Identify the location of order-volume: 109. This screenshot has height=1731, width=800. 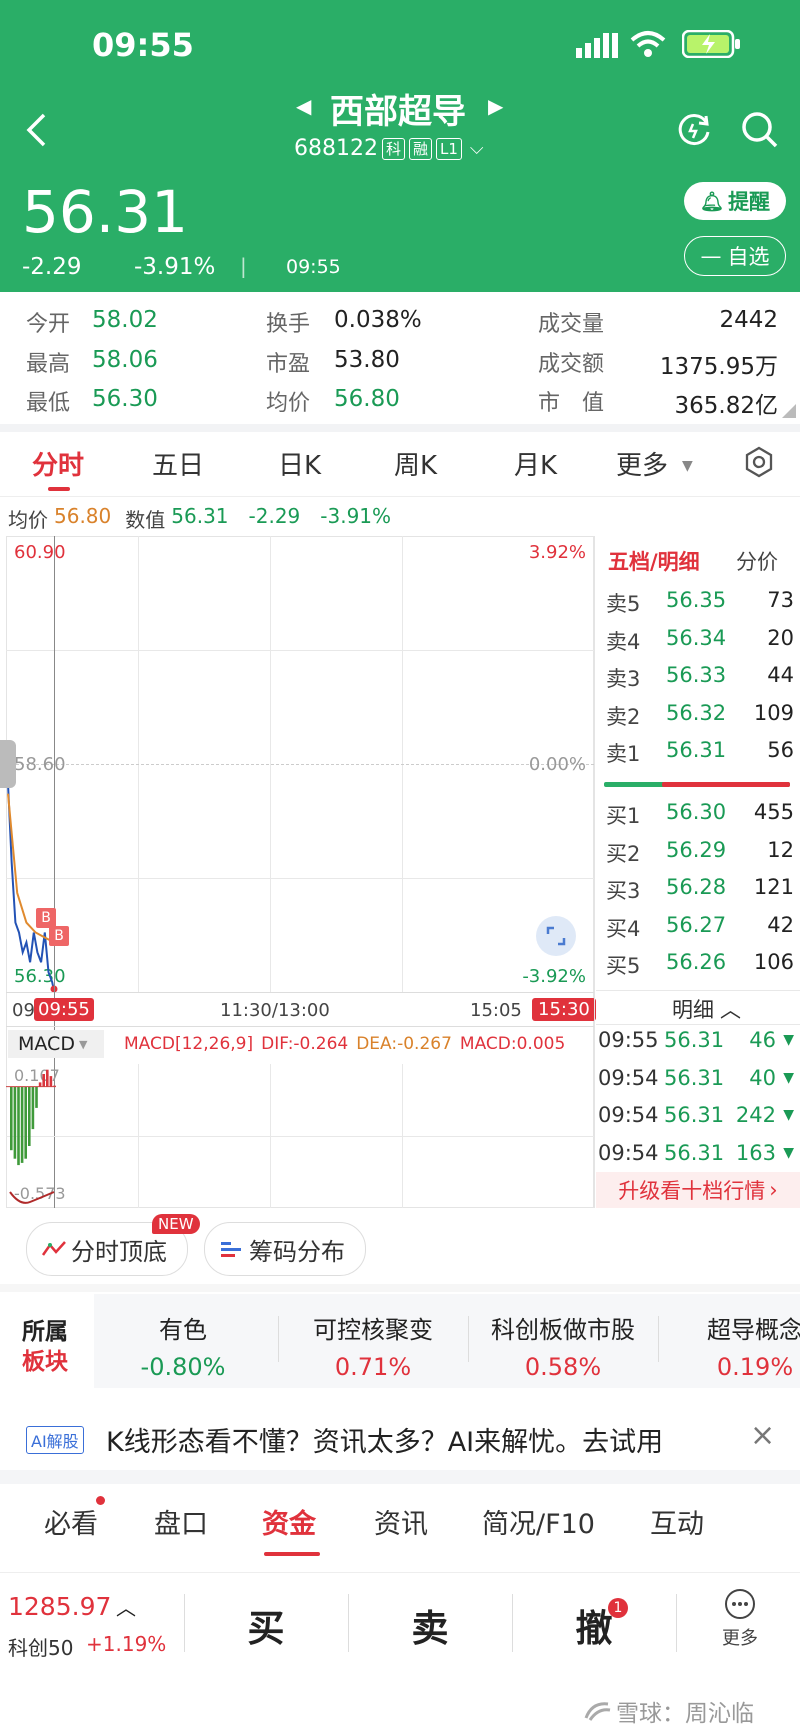
(773, 712).